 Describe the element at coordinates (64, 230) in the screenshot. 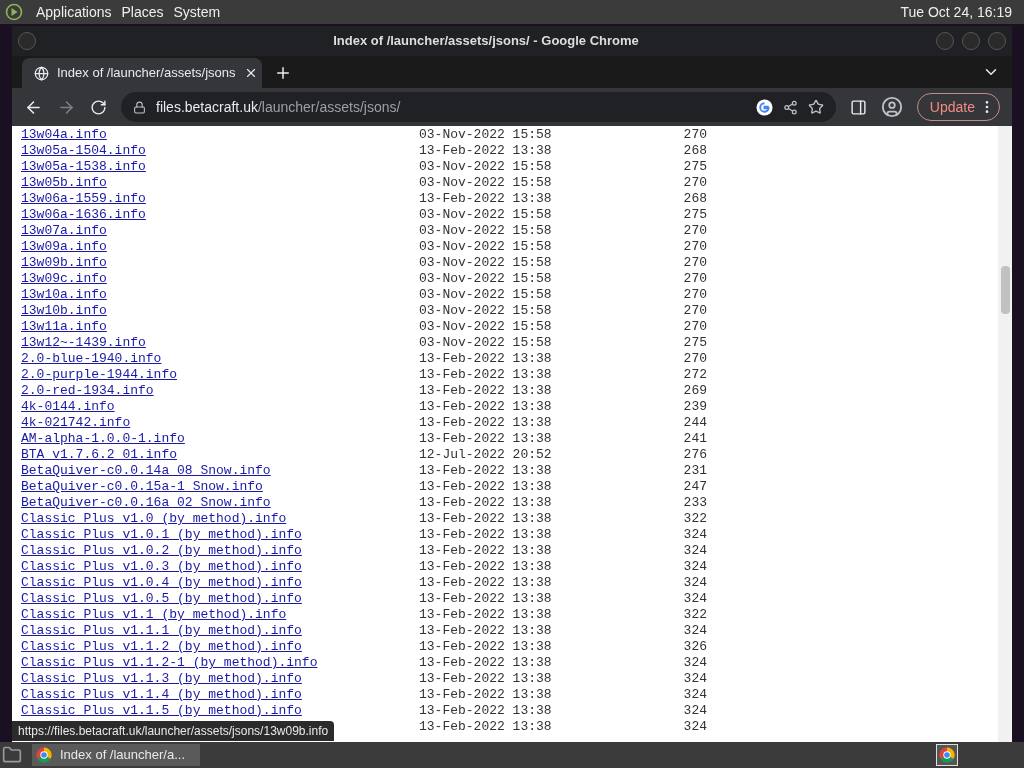

I see `file-link: 13w07a.info` at that location.